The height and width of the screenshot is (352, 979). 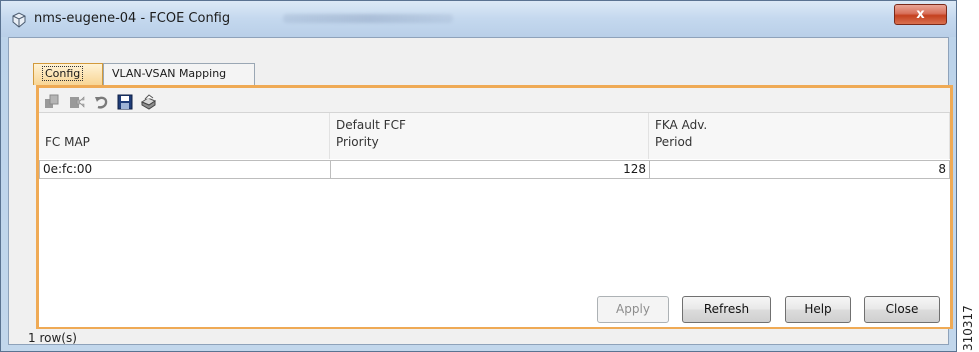 What do you see at coordinates (132, 18) in the screenshot?
I see `window-title: nms-eugene-04 - FCOE Config` at bounding box center [132, 18].